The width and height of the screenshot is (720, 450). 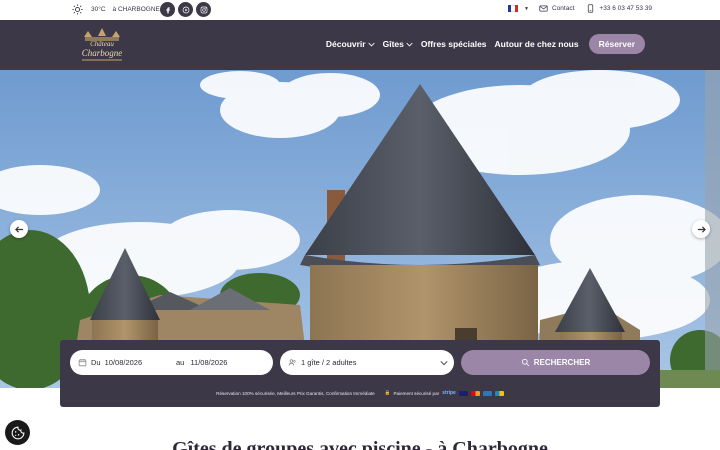 I want to click on stripe-logo: stripe, so click(x=449, y=393).